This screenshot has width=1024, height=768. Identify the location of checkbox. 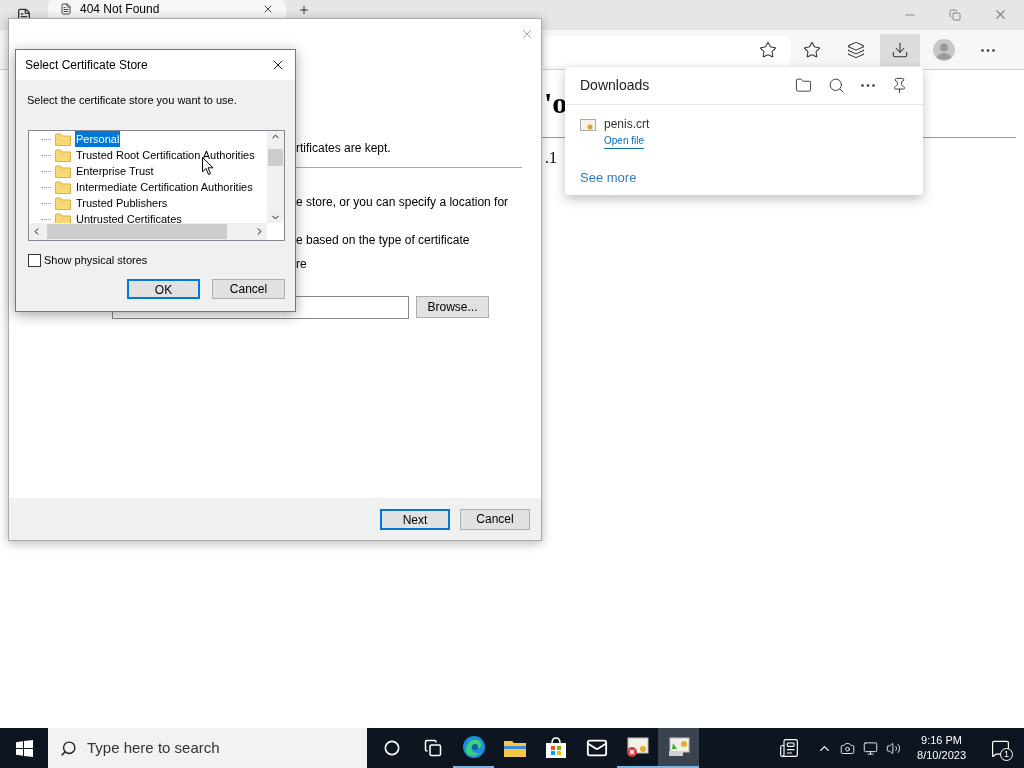
(34, 260).